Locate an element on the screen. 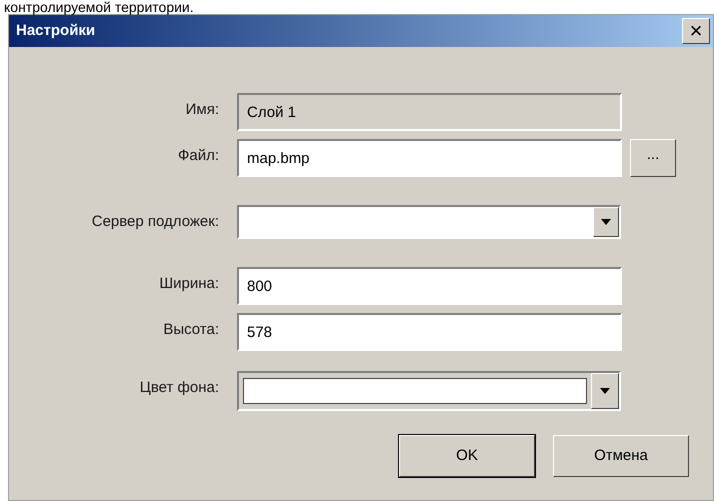  window-title: Настройки is located at coordinates (55, 30).